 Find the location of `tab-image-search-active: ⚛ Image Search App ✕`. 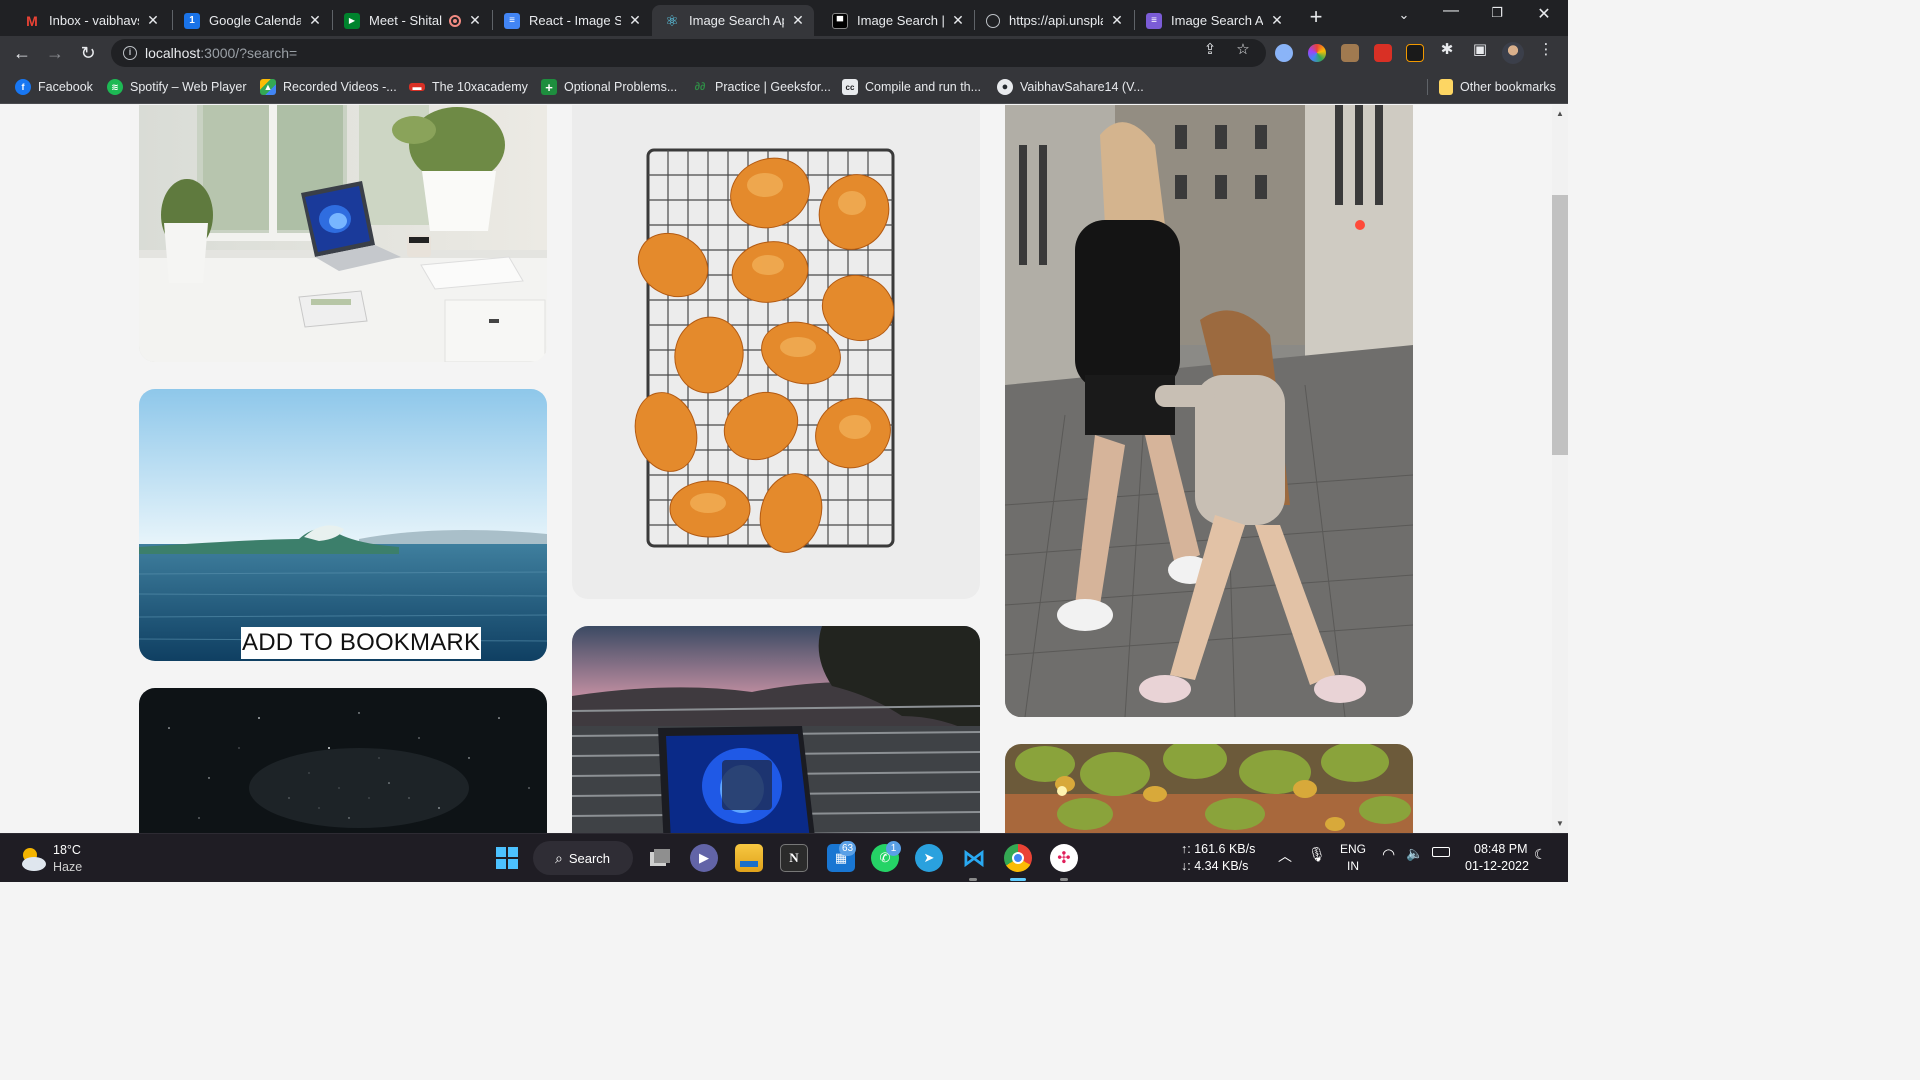

tab-image-search-active: ⚛ Image Search App ✕ is located at coordinates (733, 20).